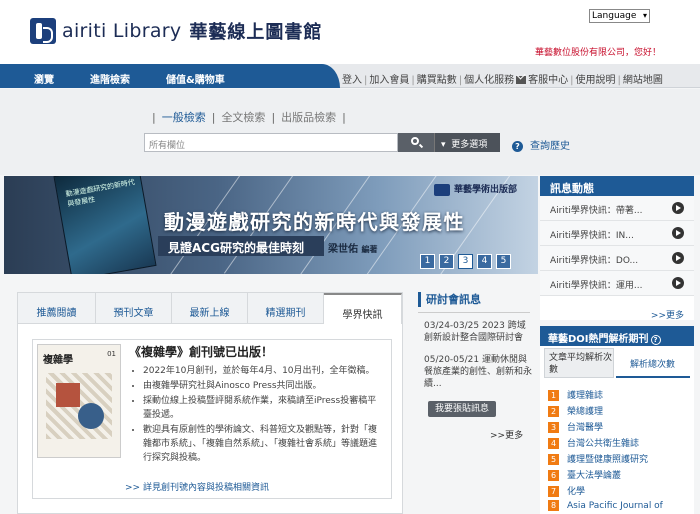 The image size is (700, 514). I want to click on article-detail-link: >> 詳見創刊號內容與投稿相關資訊, so click(197, 486).